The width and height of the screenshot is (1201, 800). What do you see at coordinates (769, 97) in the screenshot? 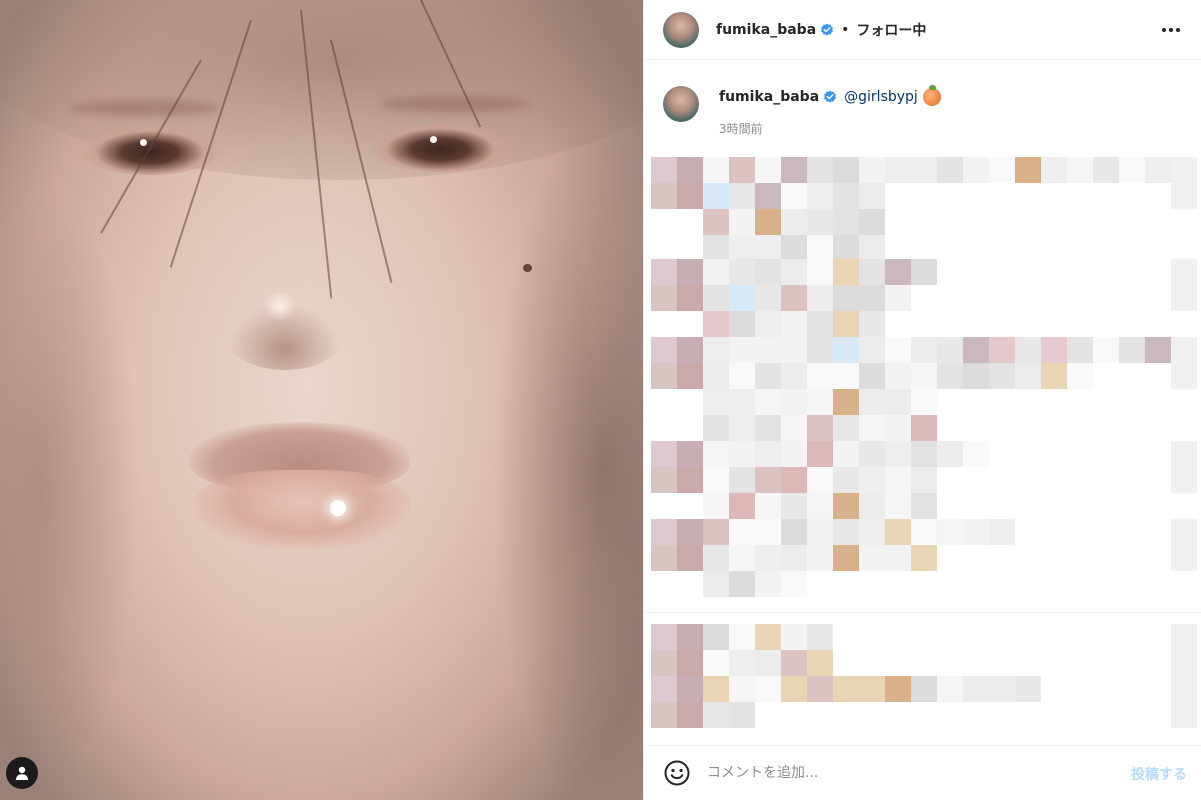
I see `caption-username: fumika_baba` at bounding box center [769, 97].